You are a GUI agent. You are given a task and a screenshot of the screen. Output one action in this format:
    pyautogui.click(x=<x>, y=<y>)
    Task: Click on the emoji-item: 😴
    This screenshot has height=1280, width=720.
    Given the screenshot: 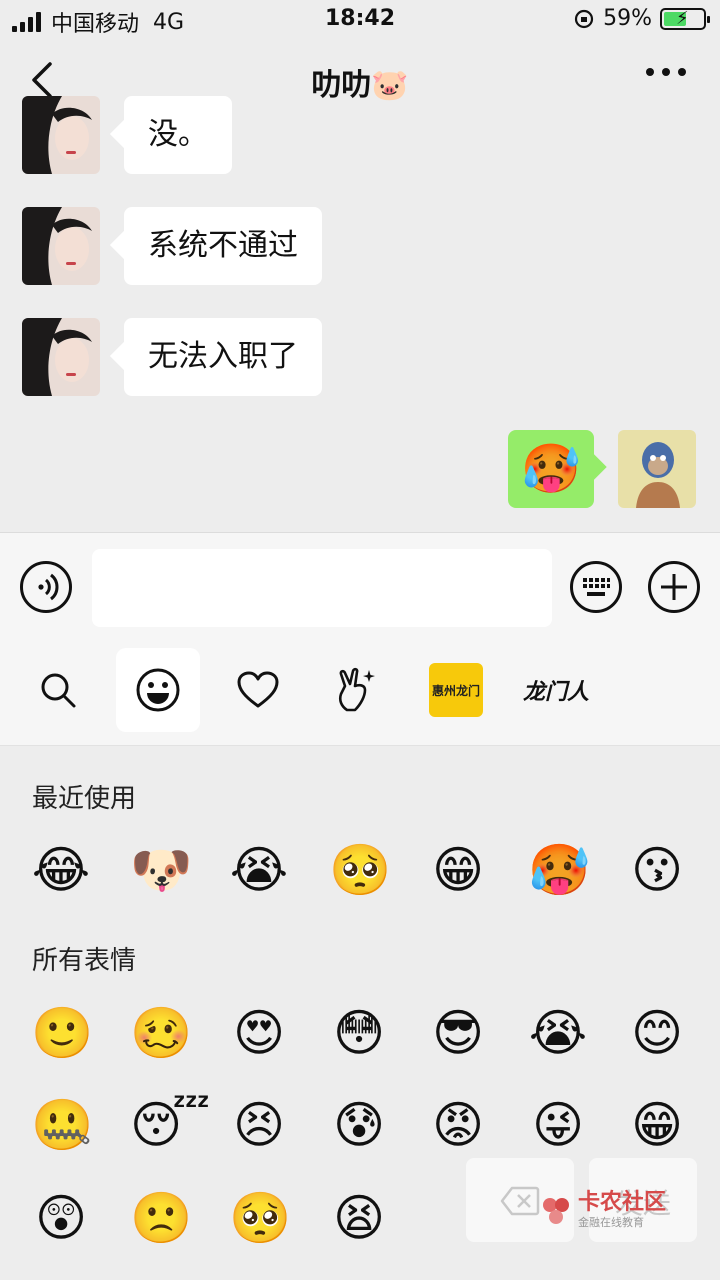 What is the action you would take?
    pyautogui.click(x=170, y=1125)
    